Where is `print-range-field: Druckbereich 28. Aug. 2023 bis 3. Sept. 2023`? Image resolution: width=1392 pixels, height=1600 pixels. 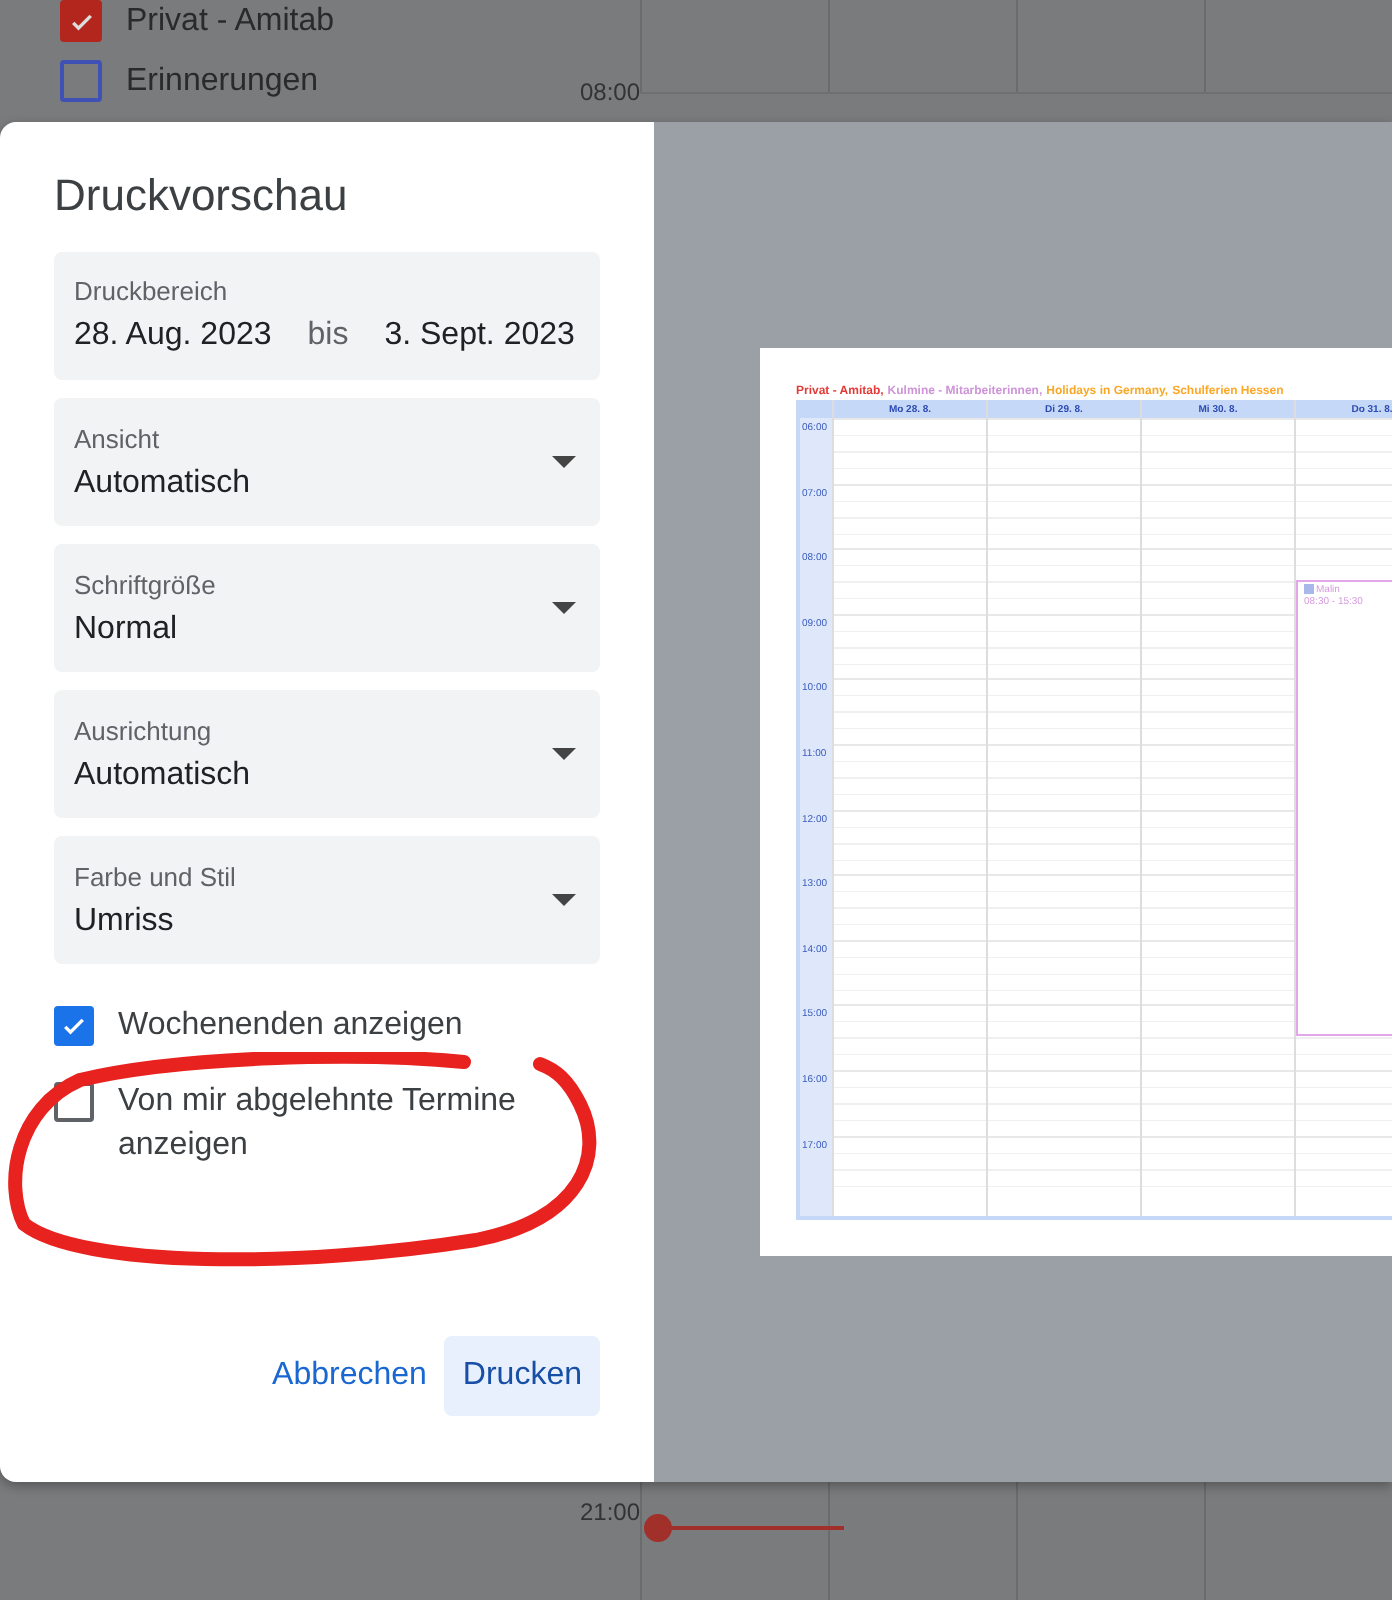 print-range-field: Druckbereich 28. Aug. 2023 bis 3. Sept. 2023 is located at coordinates (327, 316).